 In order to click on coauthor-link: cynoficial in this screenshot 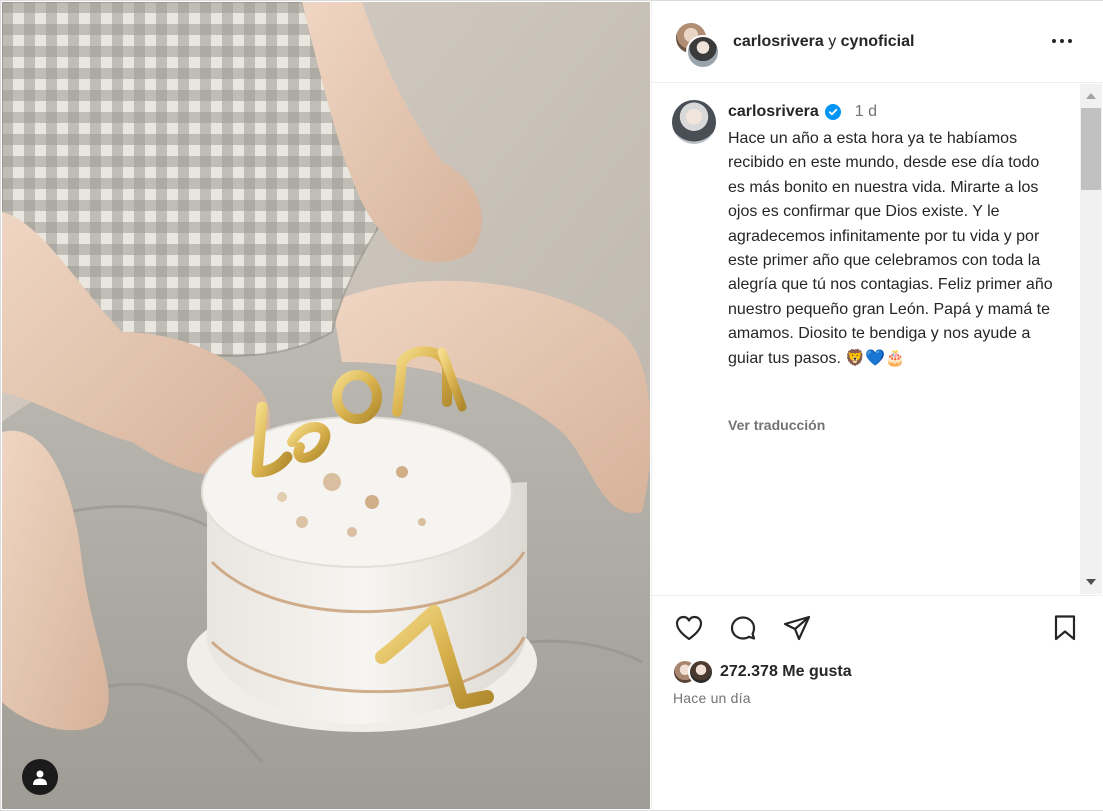, I will do `click(878, 41)`.